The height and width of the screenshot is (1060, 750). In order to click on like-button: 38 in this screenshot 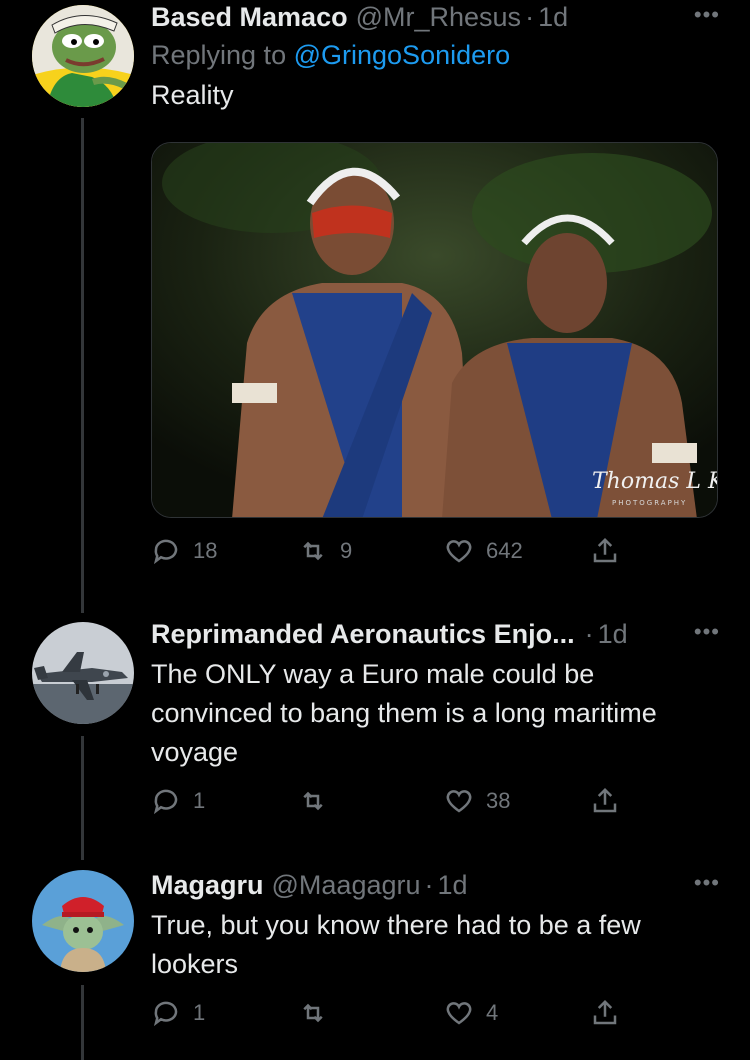, I will do `click(477, 801)`.